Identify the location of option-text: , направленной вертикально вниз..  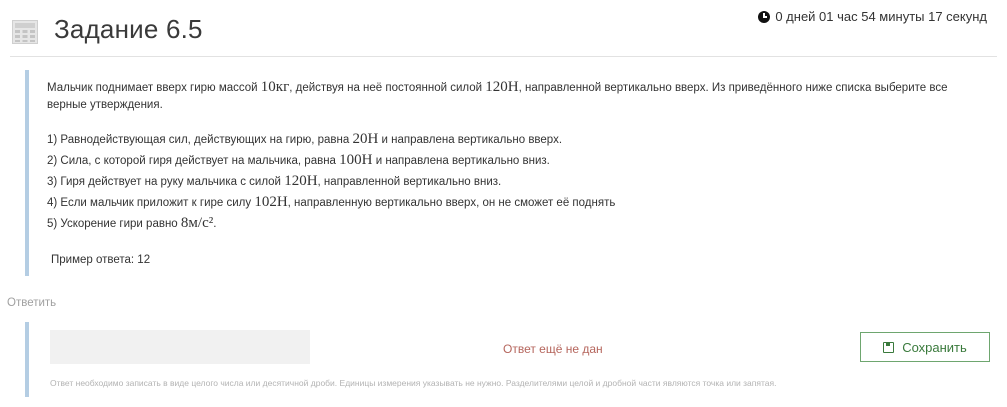
(409, 182).